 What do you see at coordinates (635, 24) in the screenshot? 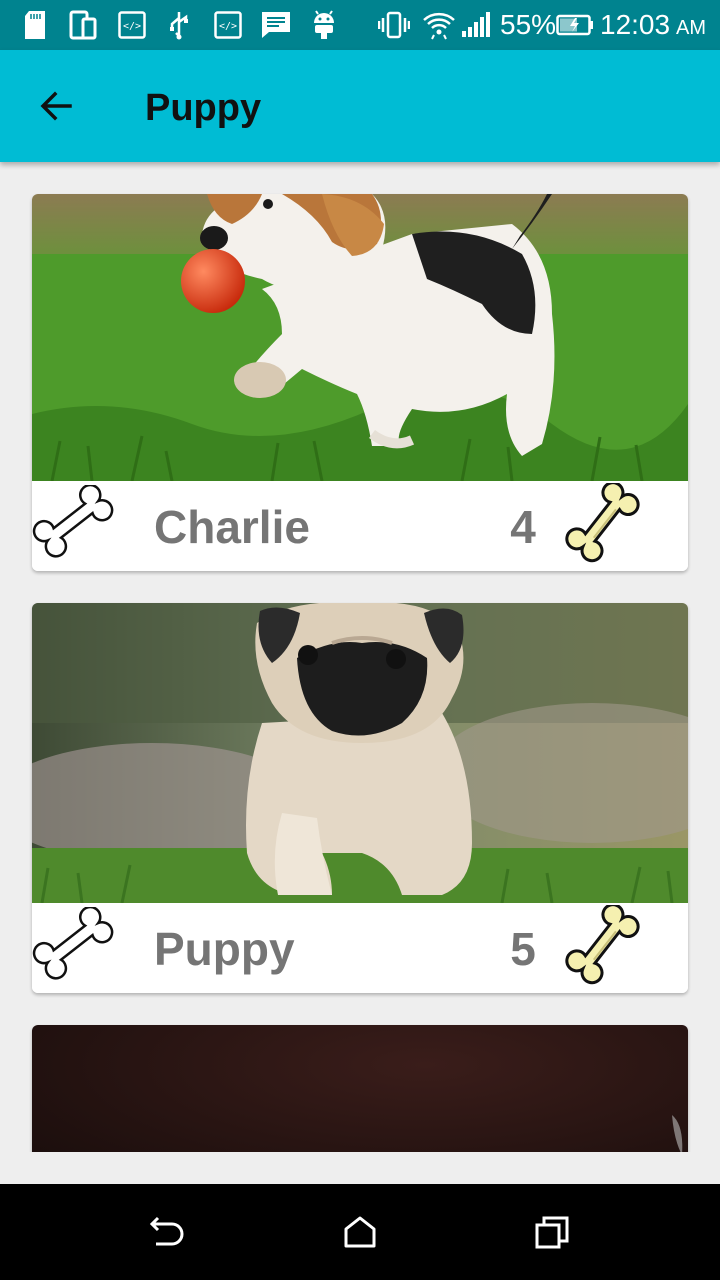
I see `status-time: 12:03` at bounding box center [635, 24].